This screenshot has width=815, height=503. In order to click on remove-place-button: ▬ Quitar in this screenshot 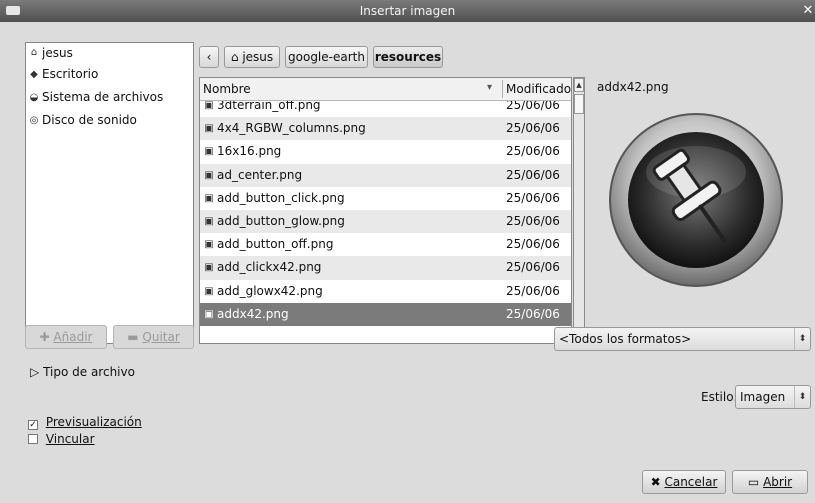, I will do `click(153, 337)`.